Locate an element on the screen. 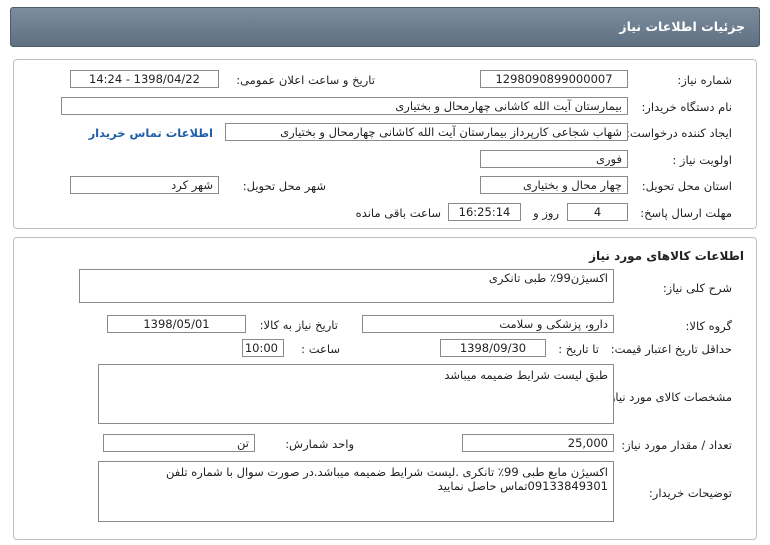 The width and height of the screenshot is (770, 545). deadline-days-field: 4 is located at coordinates (597, 212).